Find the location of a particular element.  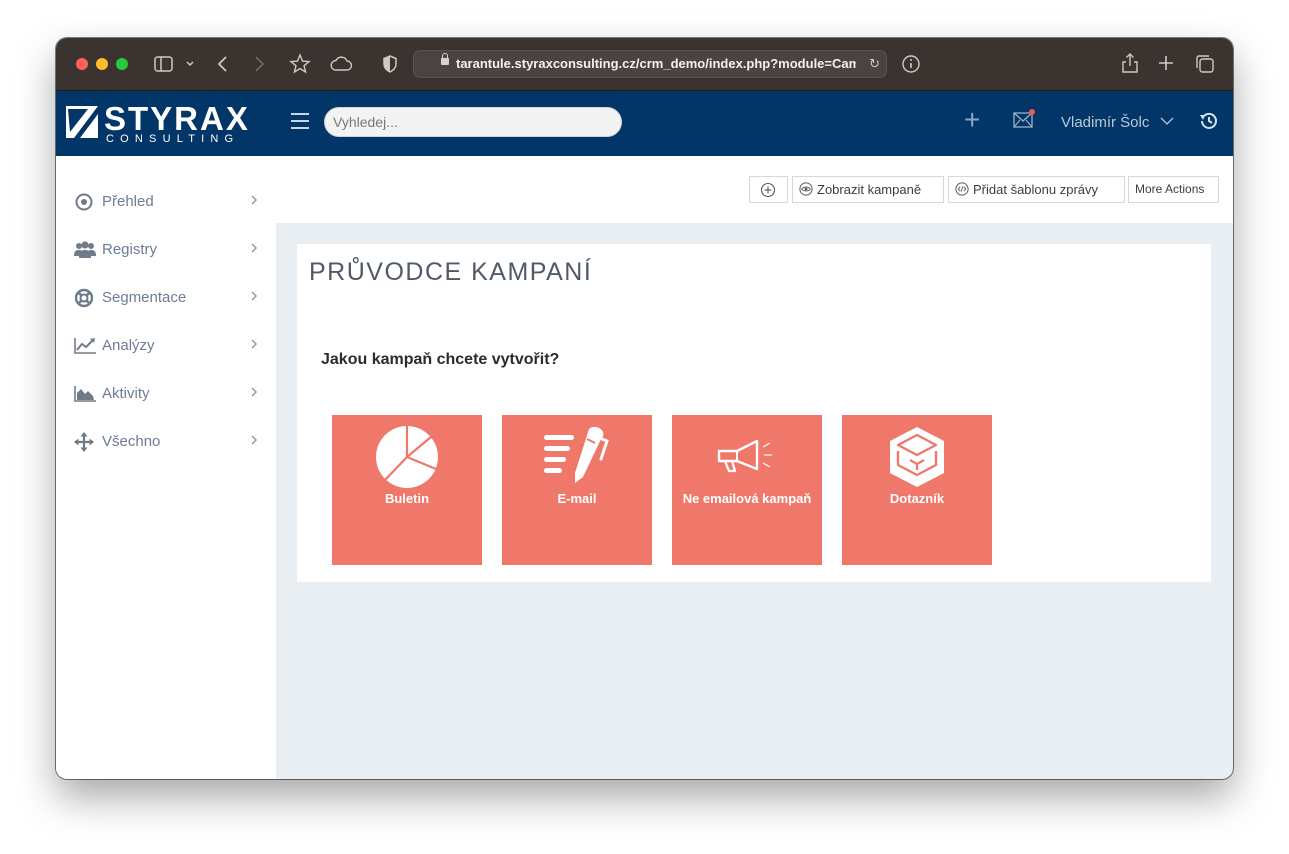

lock-icon is located at coordinates (445, 59).